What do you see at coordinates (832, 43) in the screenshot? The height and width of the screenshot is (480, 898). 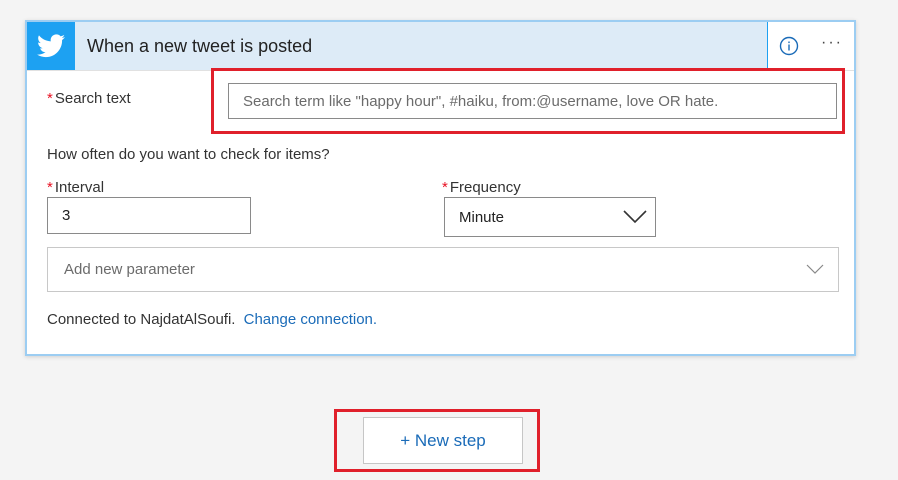 I see `more-options-icon: ···` at bounding box center [832, 43].